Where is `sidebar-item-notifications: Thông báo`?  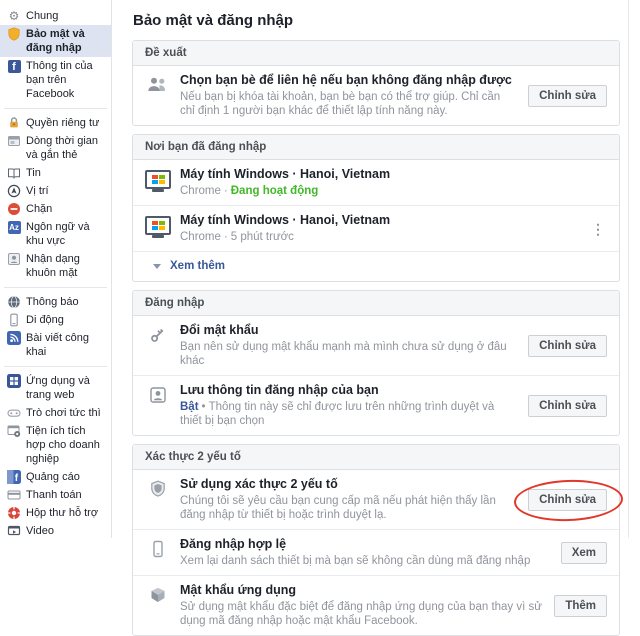 sidebar-item-notifications: Thông báo is located at coordinates (55, 302).